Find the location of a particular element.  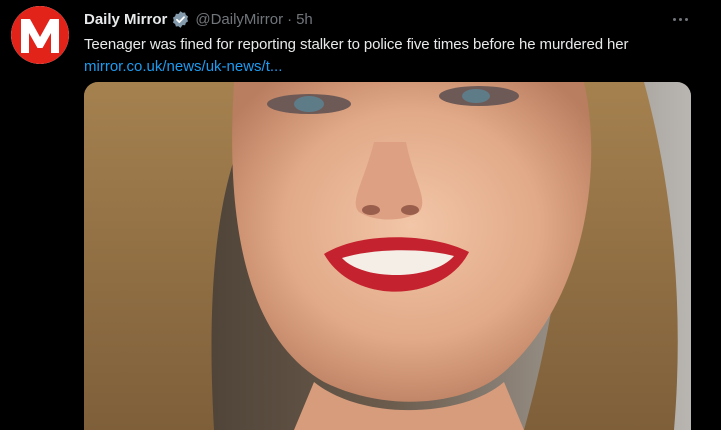

author-display-name: Daily Mirror is located at coordinates (125, 19).